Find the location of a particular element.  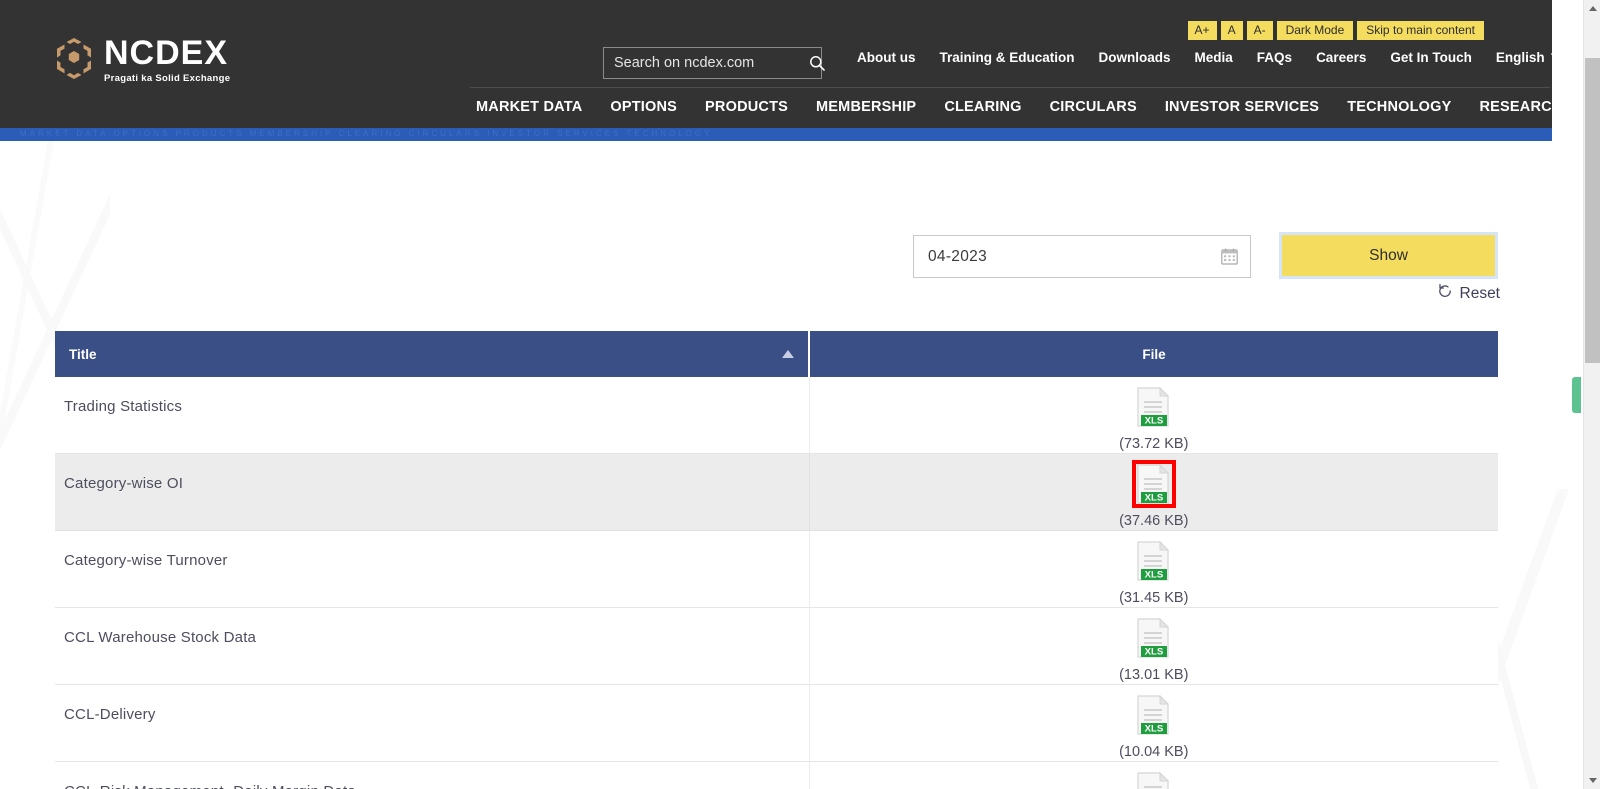

accessibility-toolbar: A+ A A- Dark Mode Skip to main content is located at coordinates (1335, 30).